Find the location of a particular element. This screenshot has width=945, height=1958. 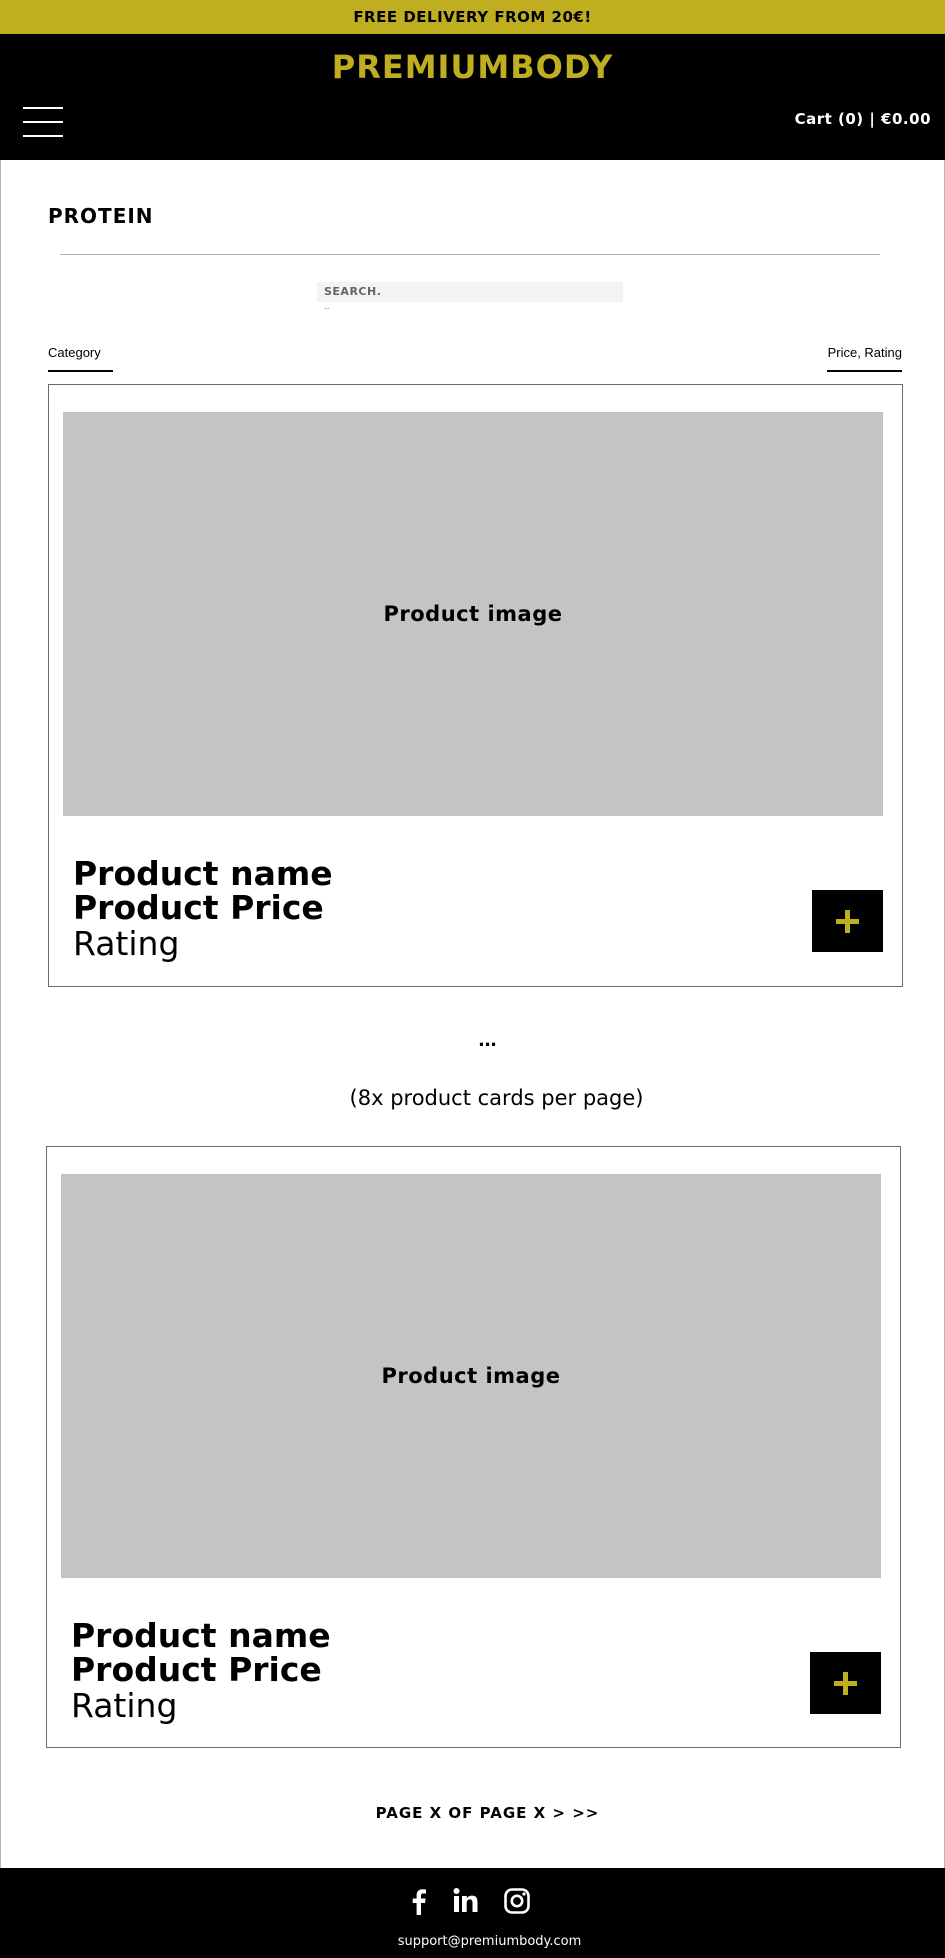

announcement-text: FREE DELIVERY FROM 20€! is located at coordinates (472, 17).